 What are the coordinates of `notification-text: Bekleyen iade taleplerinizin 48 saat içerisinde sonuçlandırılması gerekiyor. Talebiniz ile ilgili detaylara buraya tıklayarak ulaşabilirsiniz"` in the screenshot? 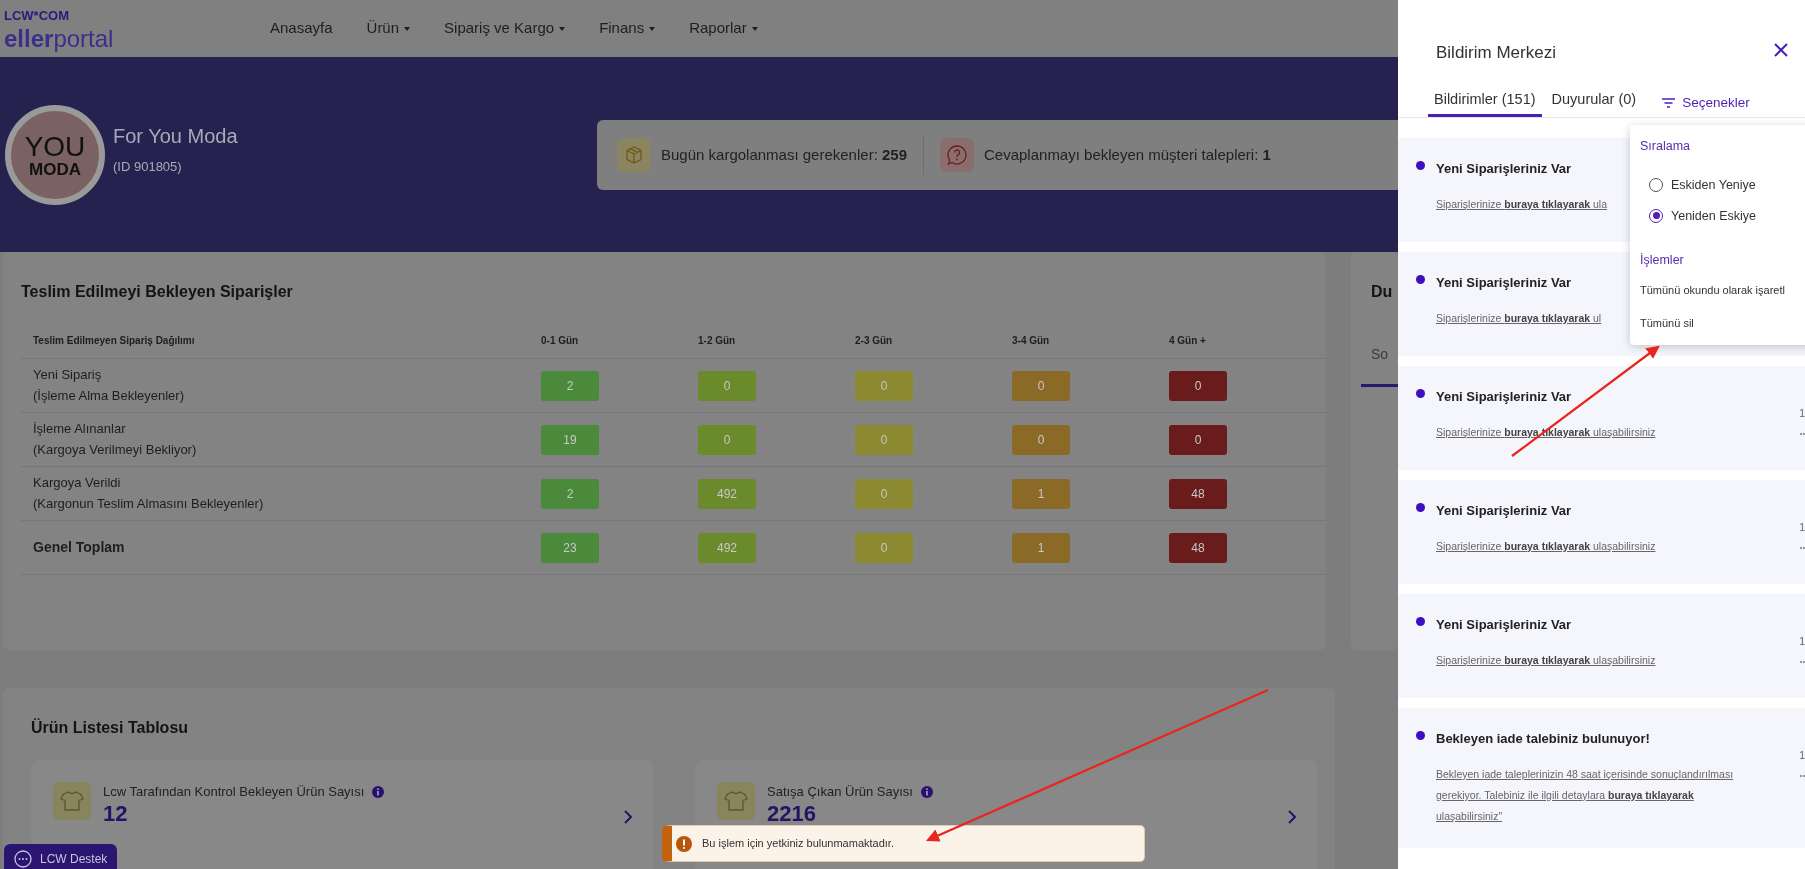 It's located at (1585, 795).